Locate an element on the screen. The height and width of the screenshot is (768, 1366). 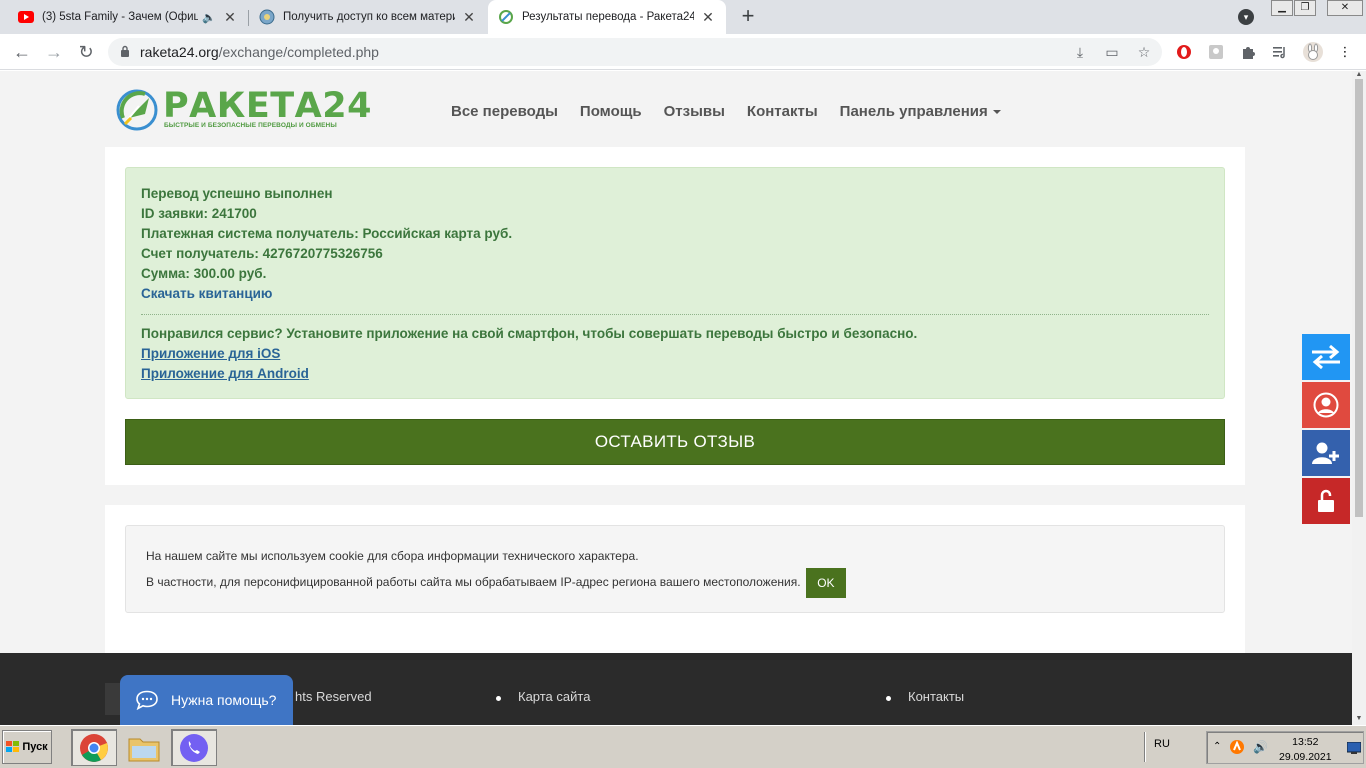
ios-app-link: Приложение для iOS is located at coordinates (210, 353).